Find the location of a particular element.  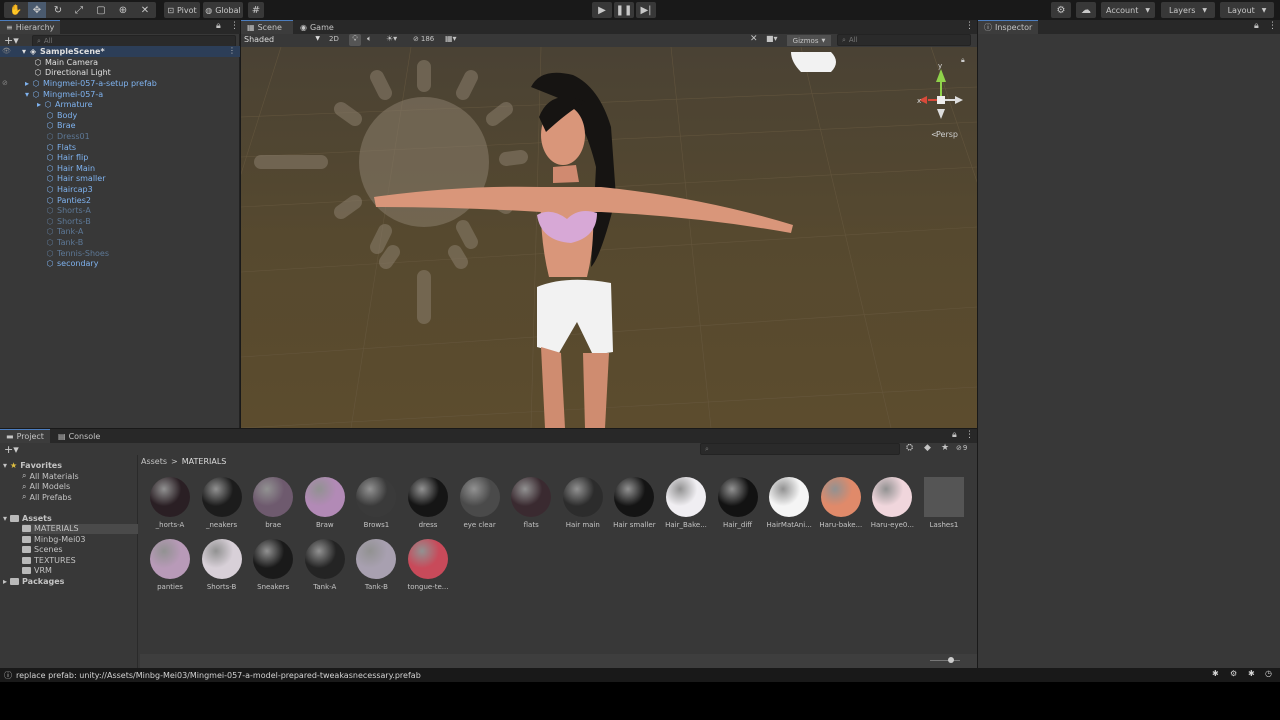

scale-tool-icon: ⤢ is located at coordinates (79, 10).